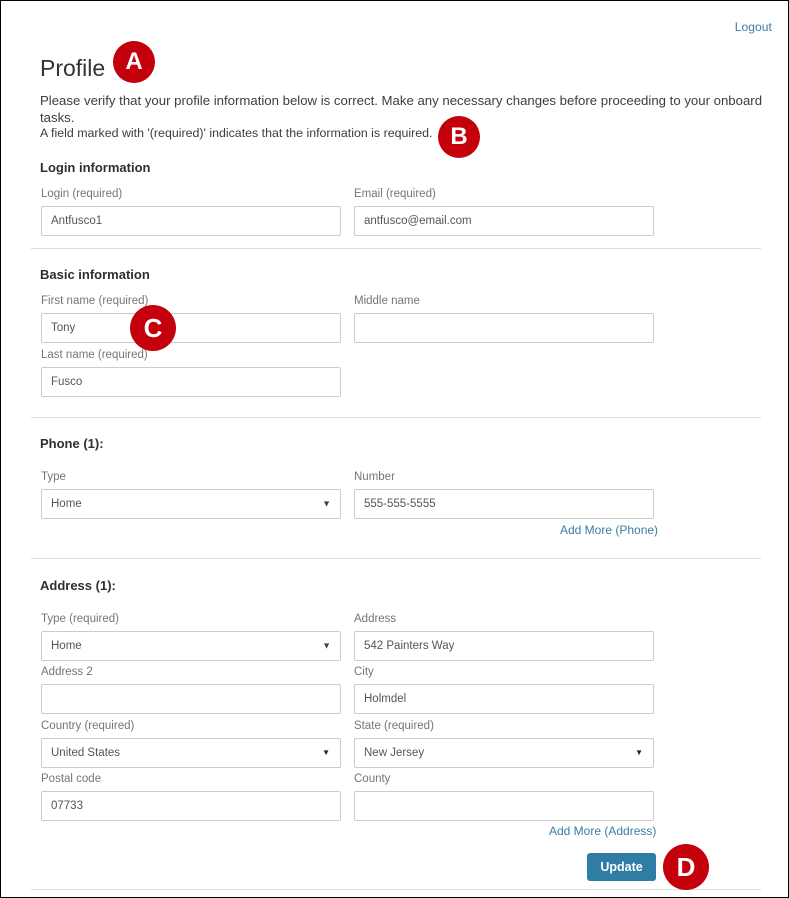 Image resolution: width=789 pixels, height=898 pixels. Describe the element at coordinates (394, 752) in the screenshot. I see `state-selected-value: New Jersey` at that location.